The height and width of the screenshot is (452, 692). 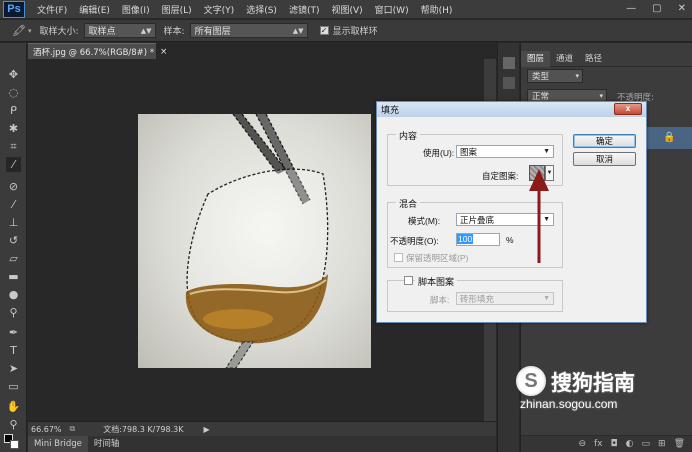 What do you see at coordinates (13, 312) in the screenshot?
I see `dodge-tool-icon: ⚲` at bounding box center [13, 312].